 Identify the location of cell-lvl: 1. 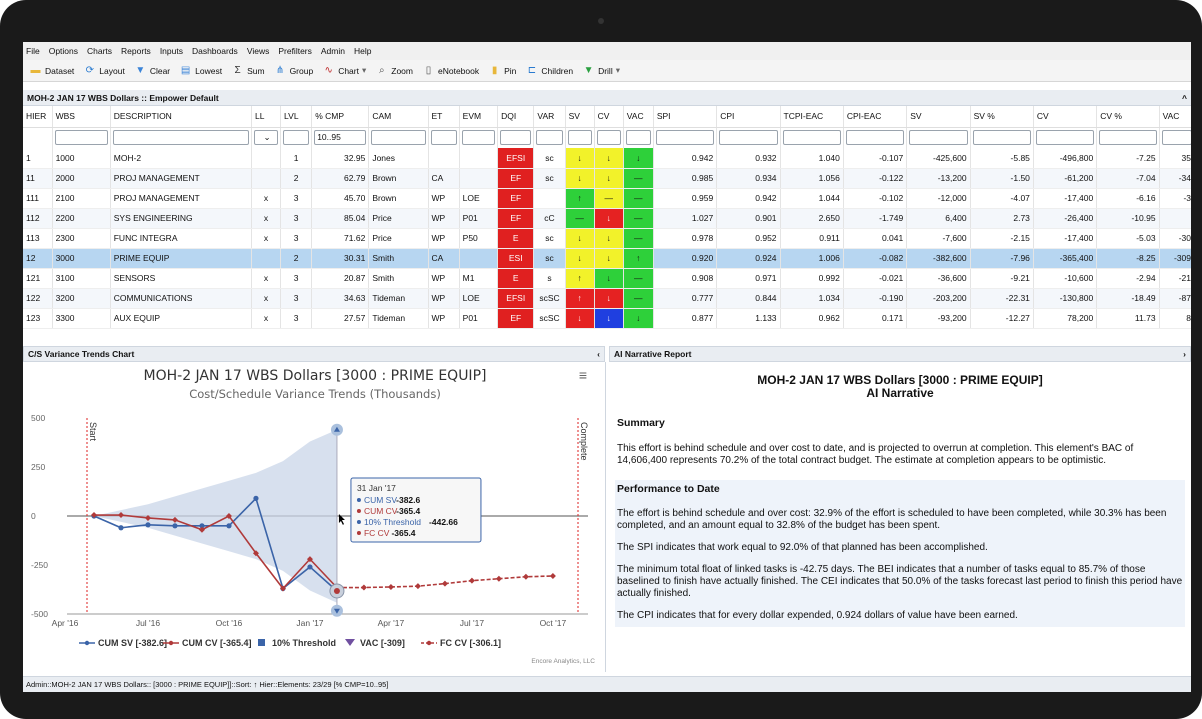
(296, 158).